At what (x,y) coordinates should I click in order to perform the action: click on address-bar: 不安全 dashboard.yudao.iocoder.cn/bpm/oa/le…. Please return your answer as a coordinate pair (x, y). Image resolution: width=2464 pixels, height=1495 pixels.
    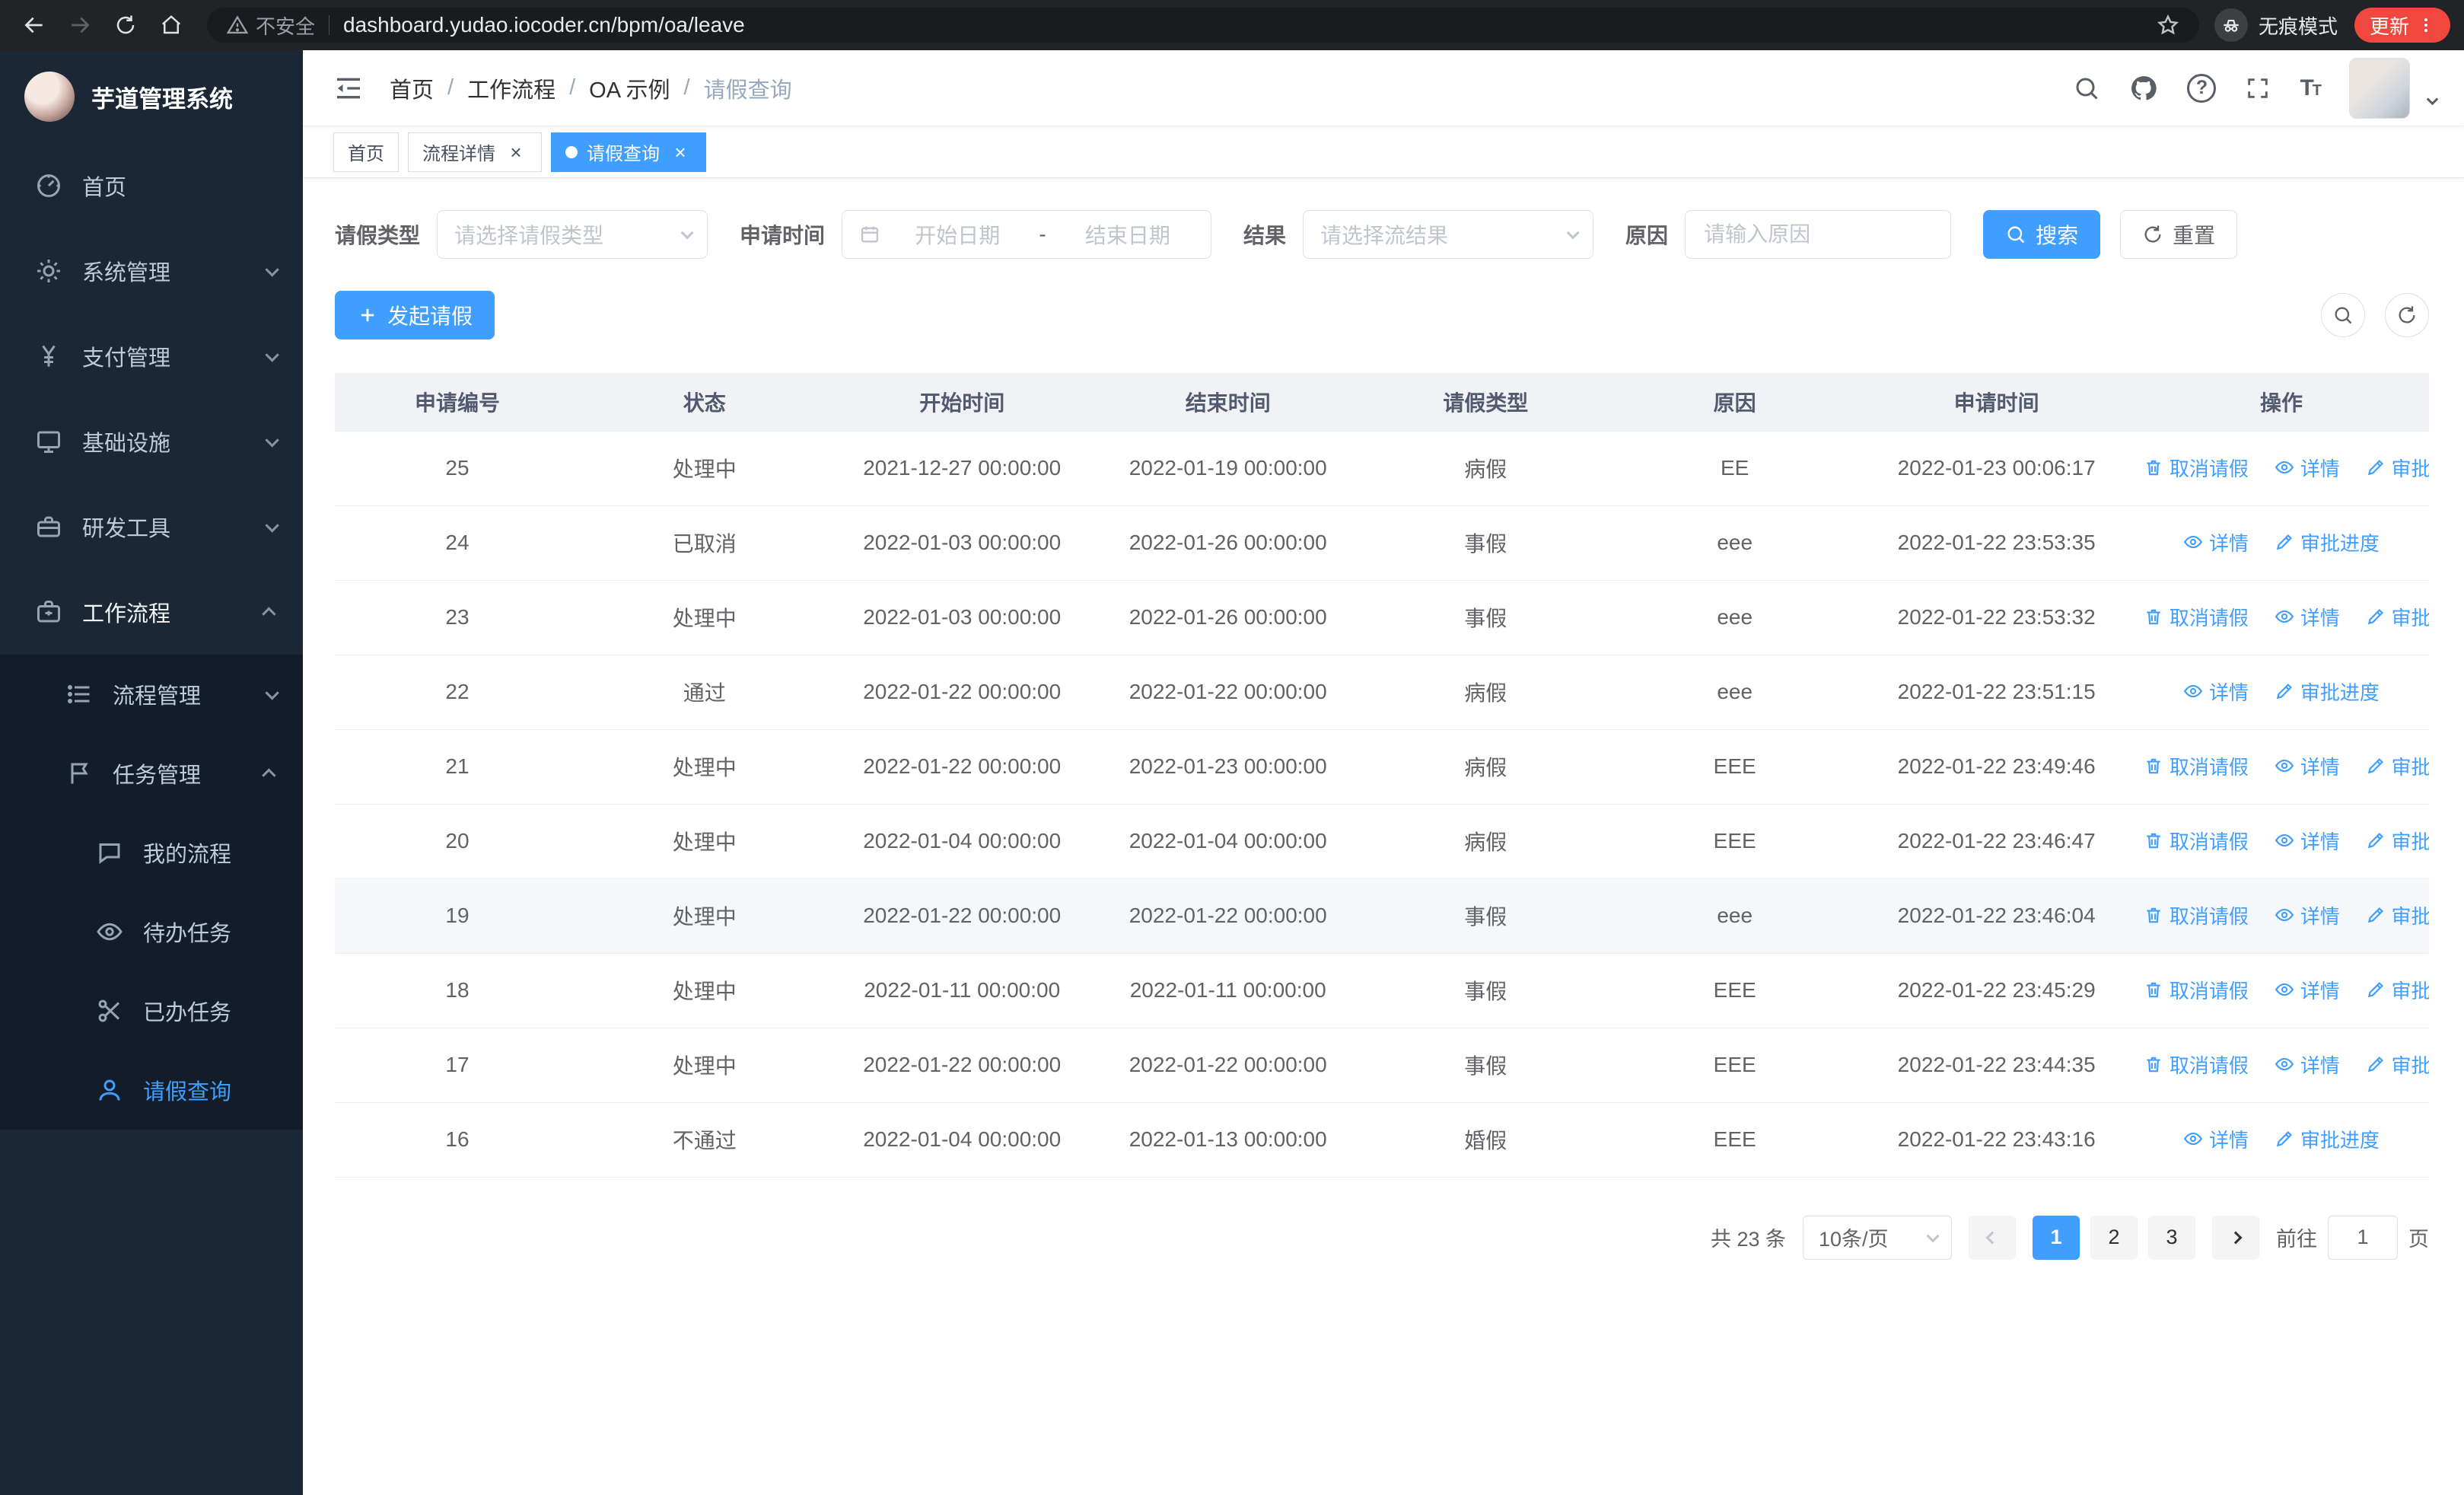
    Looking at the image, I should click on (1203, 26).